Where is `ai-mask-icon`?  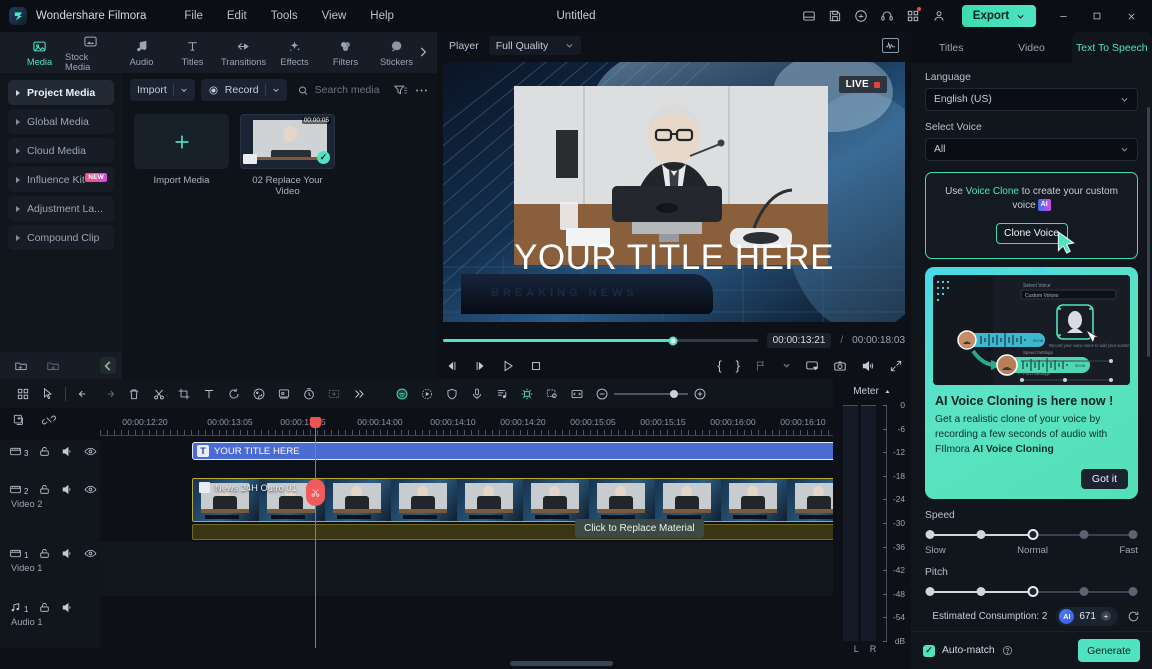 ai-mask-icon is located at coordinates (401, 394).